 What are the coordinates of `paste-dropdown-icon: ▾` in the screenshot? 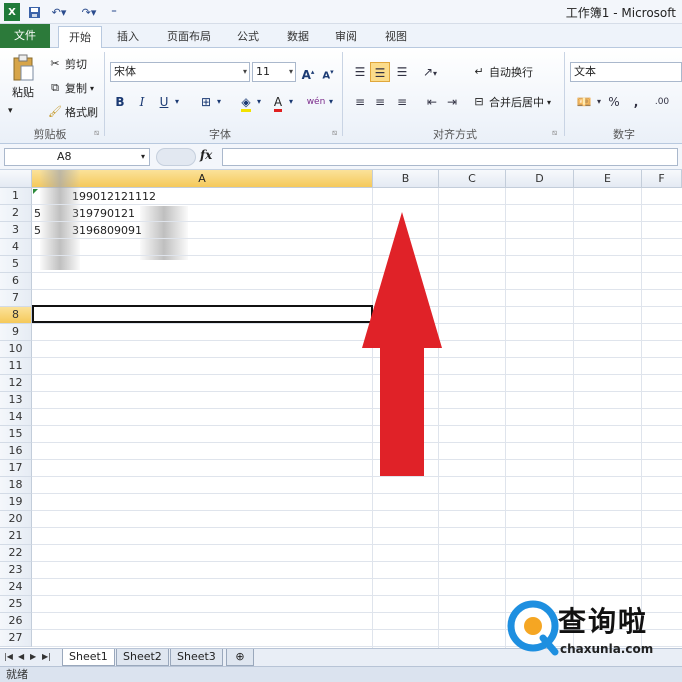 It's located at (10, 111).